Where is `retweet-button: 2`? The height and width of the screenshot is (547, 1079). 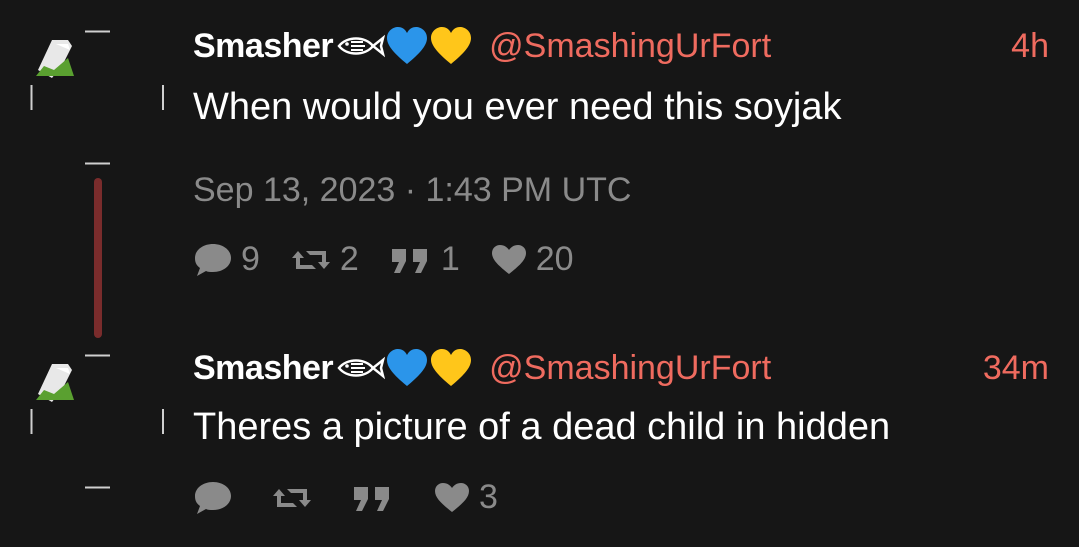 retweet-button: 2 is located at coordinates (324, 259).